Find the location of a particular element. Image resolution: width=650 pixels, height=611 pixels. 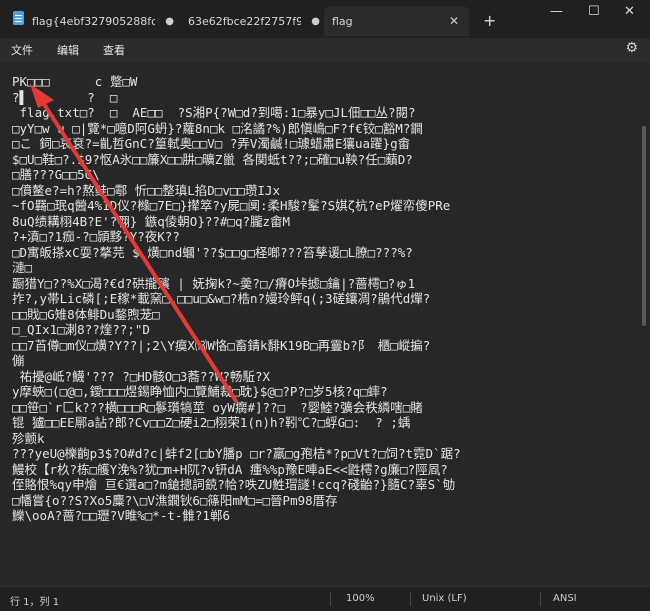

line-ending: Unix (LF) is located at coordinates (444, 598).